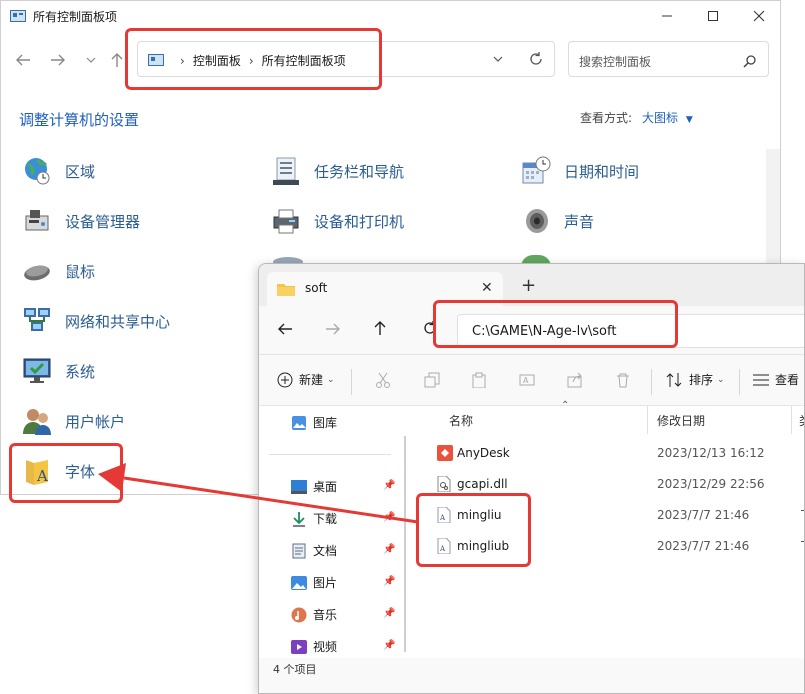  I want to click on cp-item-region: 区域, so click(58, 171).